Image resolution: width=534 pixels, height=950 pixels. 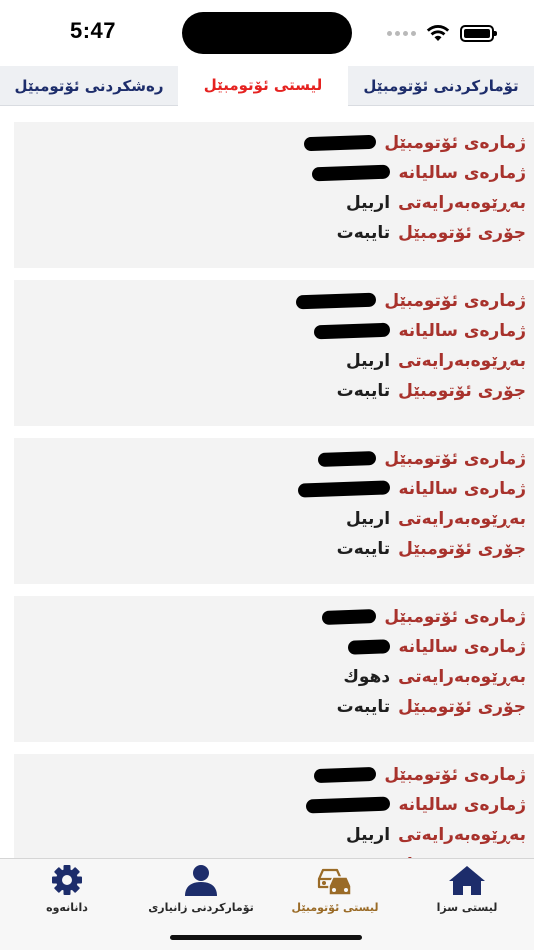 I want to click on status-icons, so click(x=442, y=33).